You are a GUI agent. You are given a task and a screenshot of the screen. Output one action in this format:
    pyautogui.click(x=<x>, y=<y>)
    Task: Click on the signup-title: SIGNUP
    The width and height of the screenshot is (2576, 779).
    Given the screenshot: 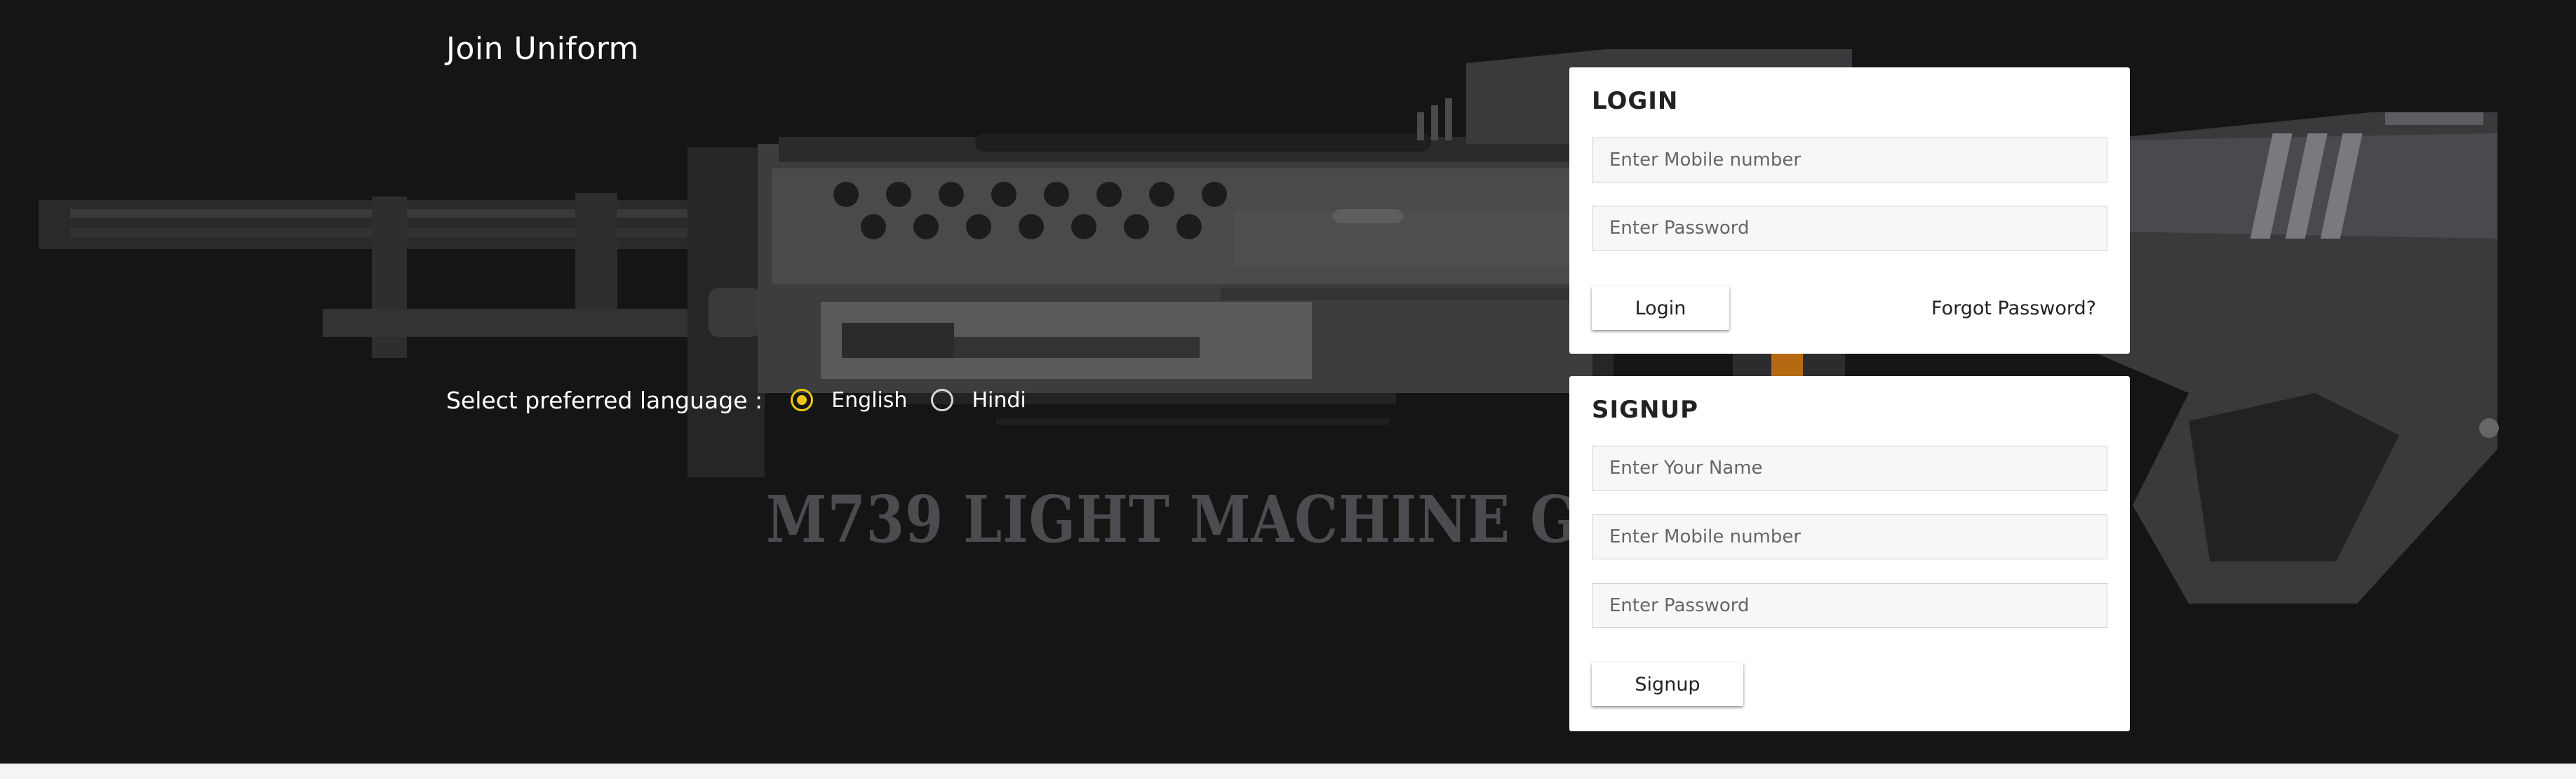 What is the action you would take?
    pyautogui.click(x=1645, y=410)
    